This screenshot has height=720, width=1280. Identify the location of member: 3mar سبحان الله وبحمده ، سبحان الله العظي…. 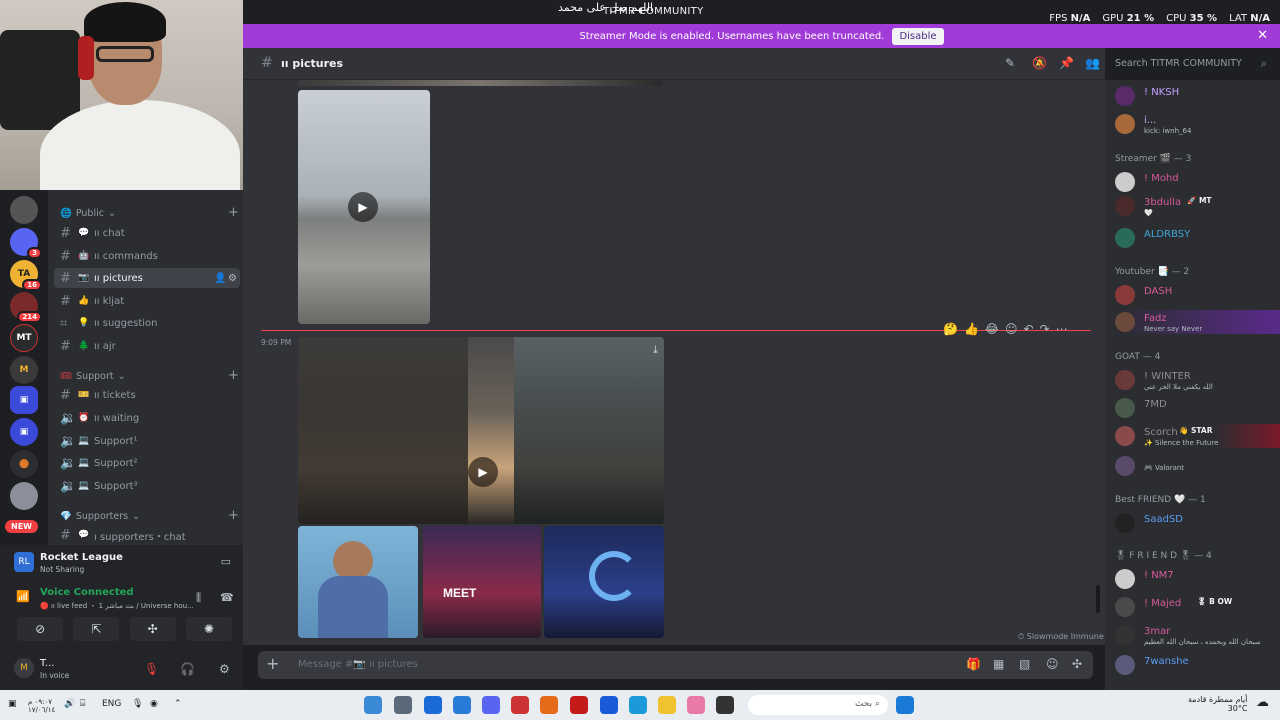
(1197, 635).